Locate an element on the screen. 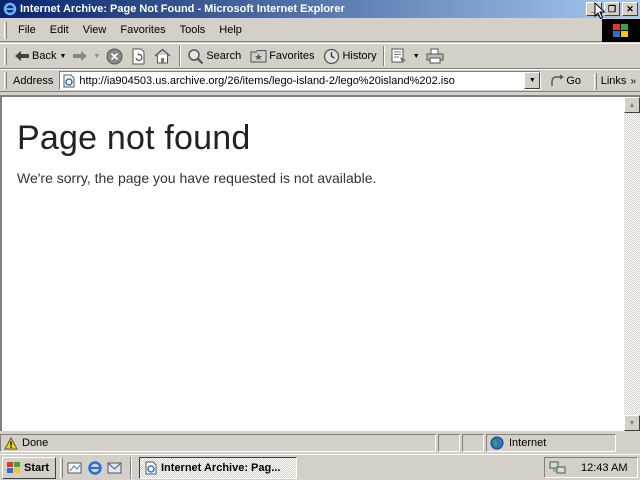 This screenshot has height=480, width=640. system-tray: 12:43 AM is located at coordinates (591, 467).